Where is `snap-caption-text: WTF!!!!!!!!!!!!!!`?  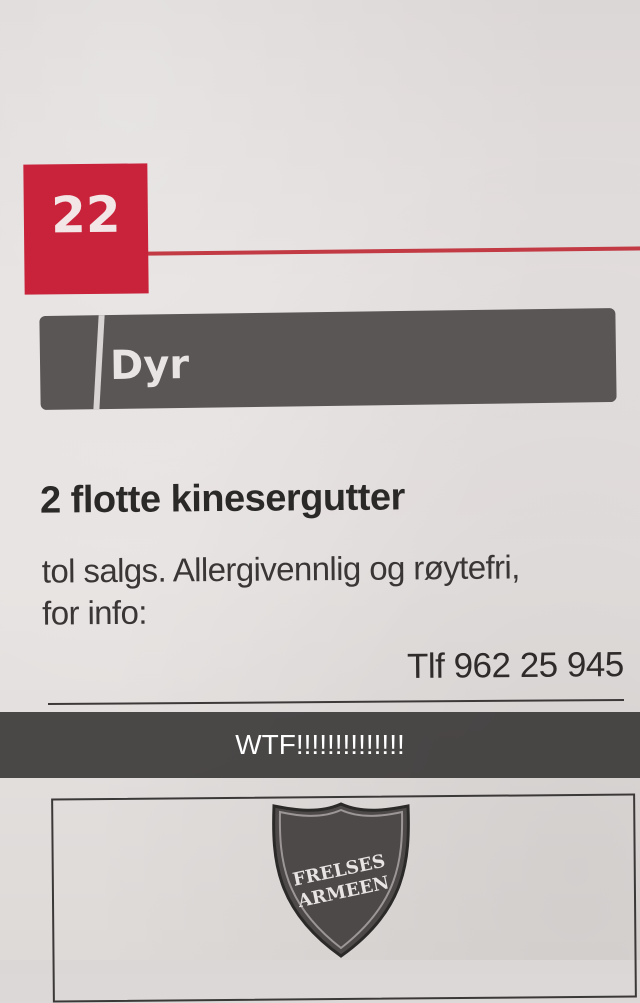 snap-caption-text: WTF!!!!!!!!!!!!!! is located at coordinates (320, 744).